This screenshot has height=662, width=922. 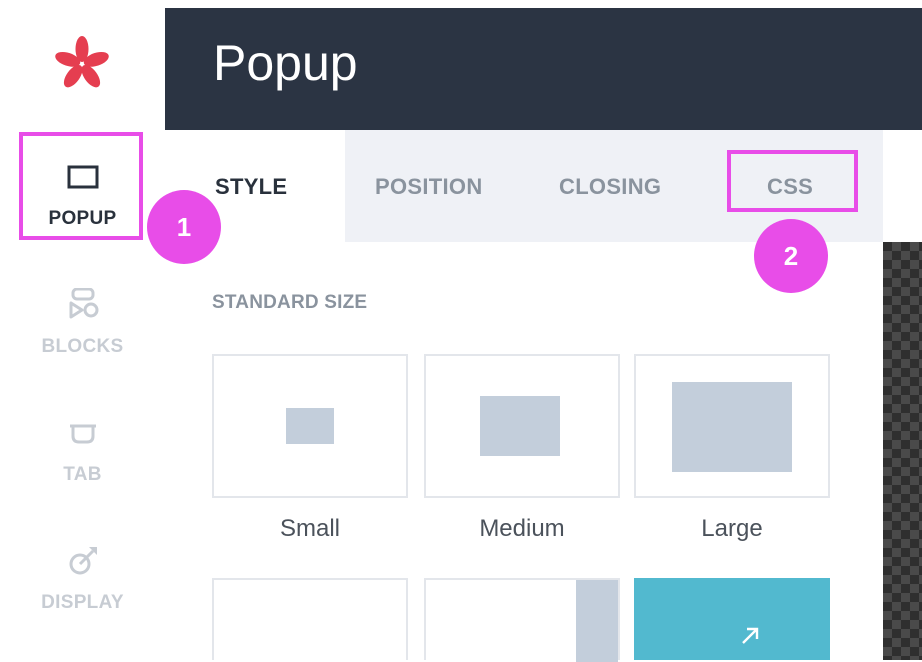 I want to click on sidebar-item-blocks: BLOCKS, so click(x=82, y=315).